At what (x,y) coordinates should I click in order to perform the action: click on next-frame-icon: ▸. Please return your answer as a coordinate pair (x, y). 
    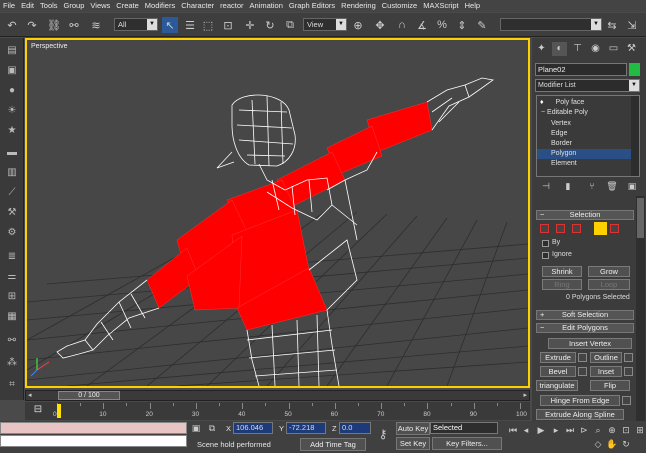
    Looking at the image, I should click on (556, 430).